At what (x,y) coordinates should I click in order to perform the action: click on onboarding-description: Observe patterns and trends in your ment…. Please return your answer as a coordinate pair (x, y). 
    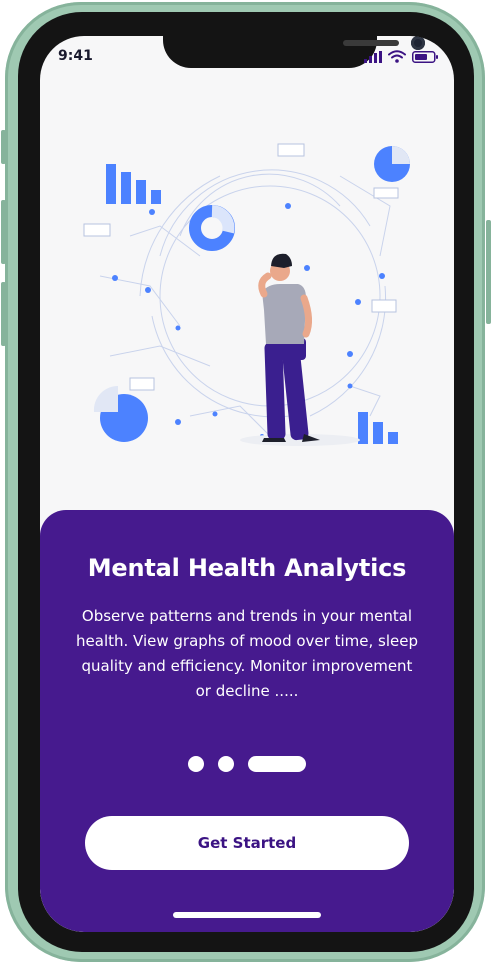
    Looking at the image, I should click on (247, 653).